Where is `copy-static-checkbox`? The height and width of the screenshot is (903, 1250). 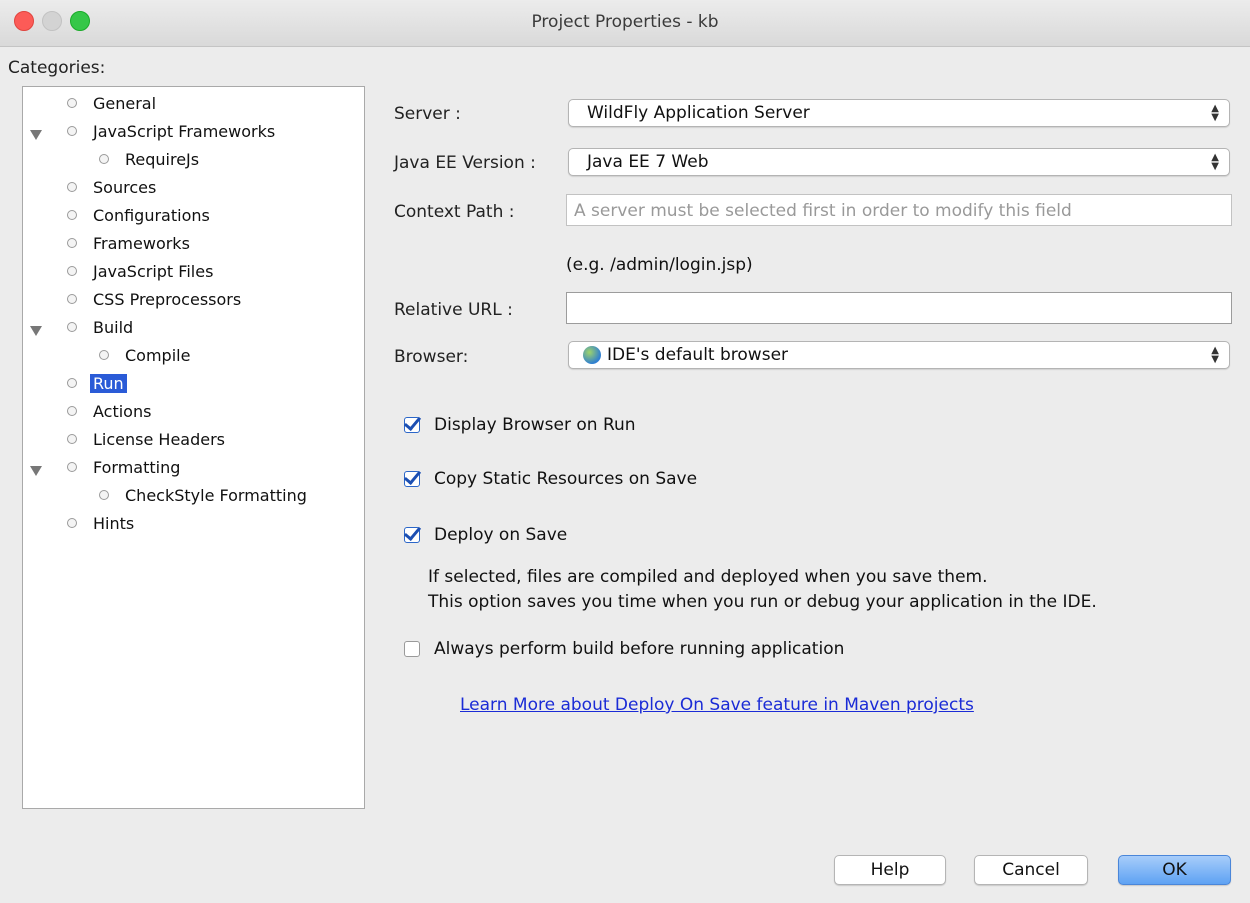 copy-static-checkbox is located at coordinates (412, 479).